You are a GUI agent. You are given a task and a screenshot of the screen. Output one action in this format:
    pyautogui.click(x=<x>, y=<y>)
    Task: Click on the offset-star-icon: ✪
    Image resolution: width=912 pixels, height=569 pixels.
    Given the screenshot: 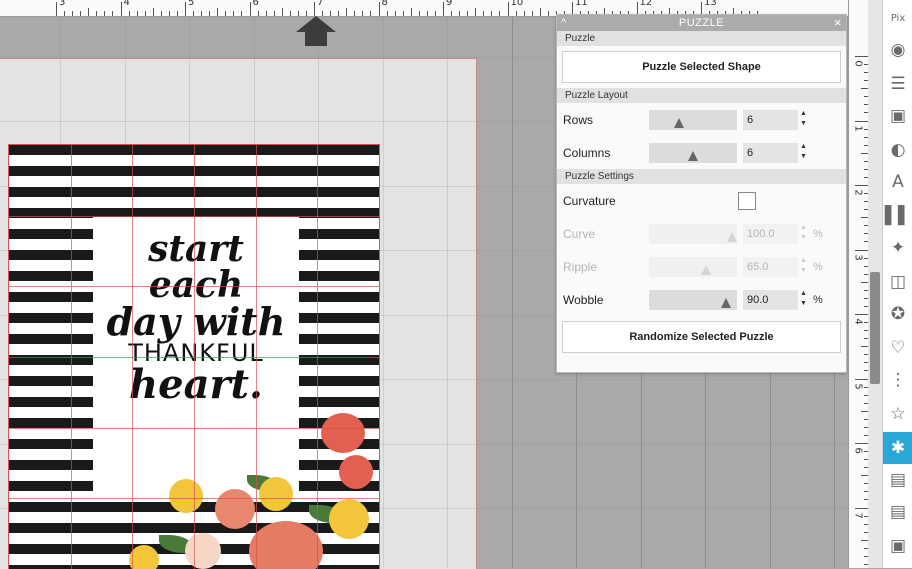 What is the action you would take?
    pyautogui.click(x=898, y=314)
    